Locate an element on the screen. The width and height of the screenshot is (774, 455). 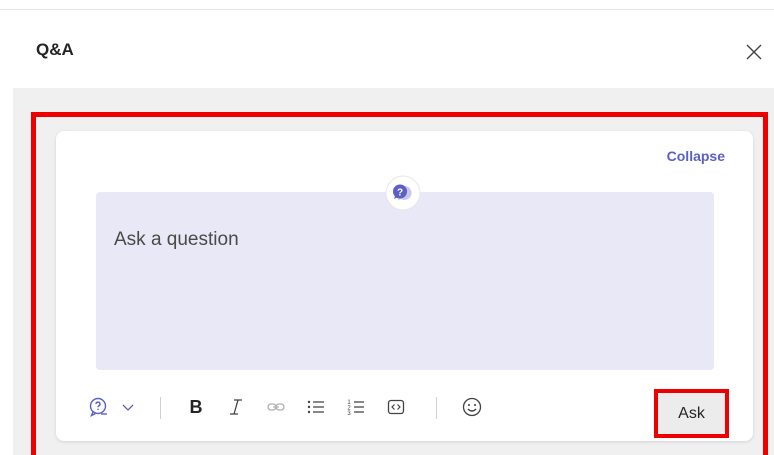
formatting-toolbar: B 1 2 3 is located at coordinates (404, 407).